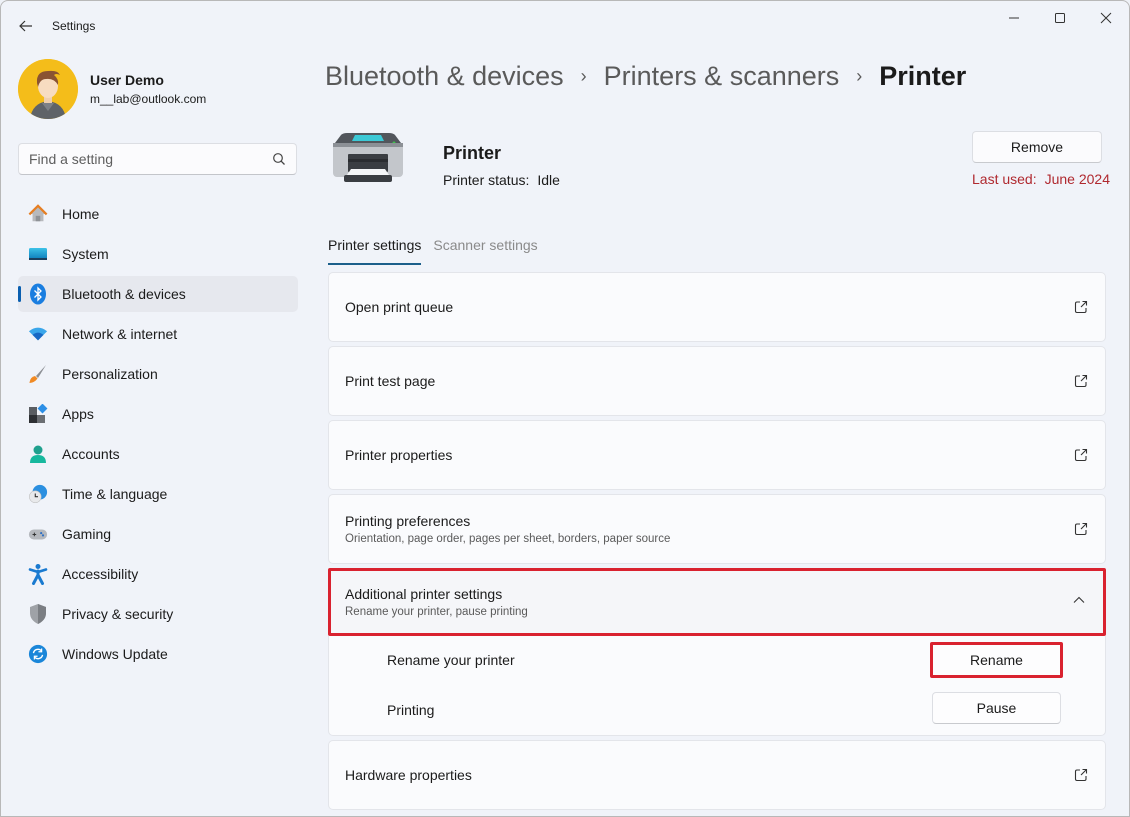 The height and width of the screenshot is (817, 1130). What do you see at coordinates (38, 254) in the screenshot?
I see `system-icon` at bounding box center [38, 254].